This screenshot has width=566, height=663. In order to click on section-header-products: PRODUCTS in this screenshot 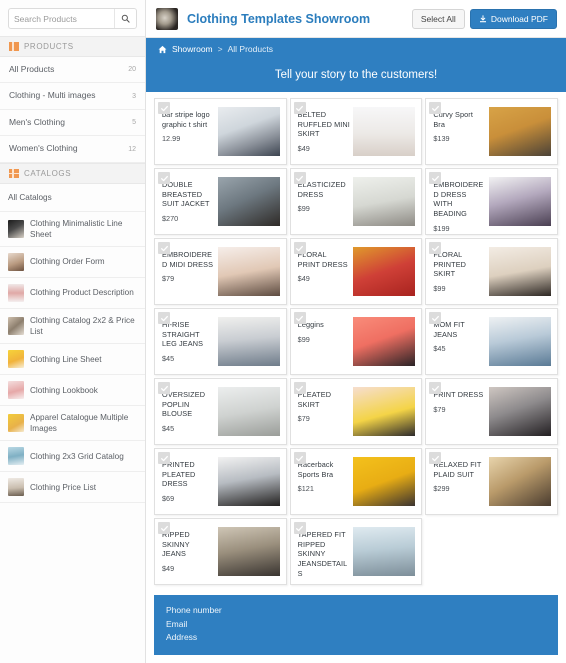, I will do `click(72, 46)`.